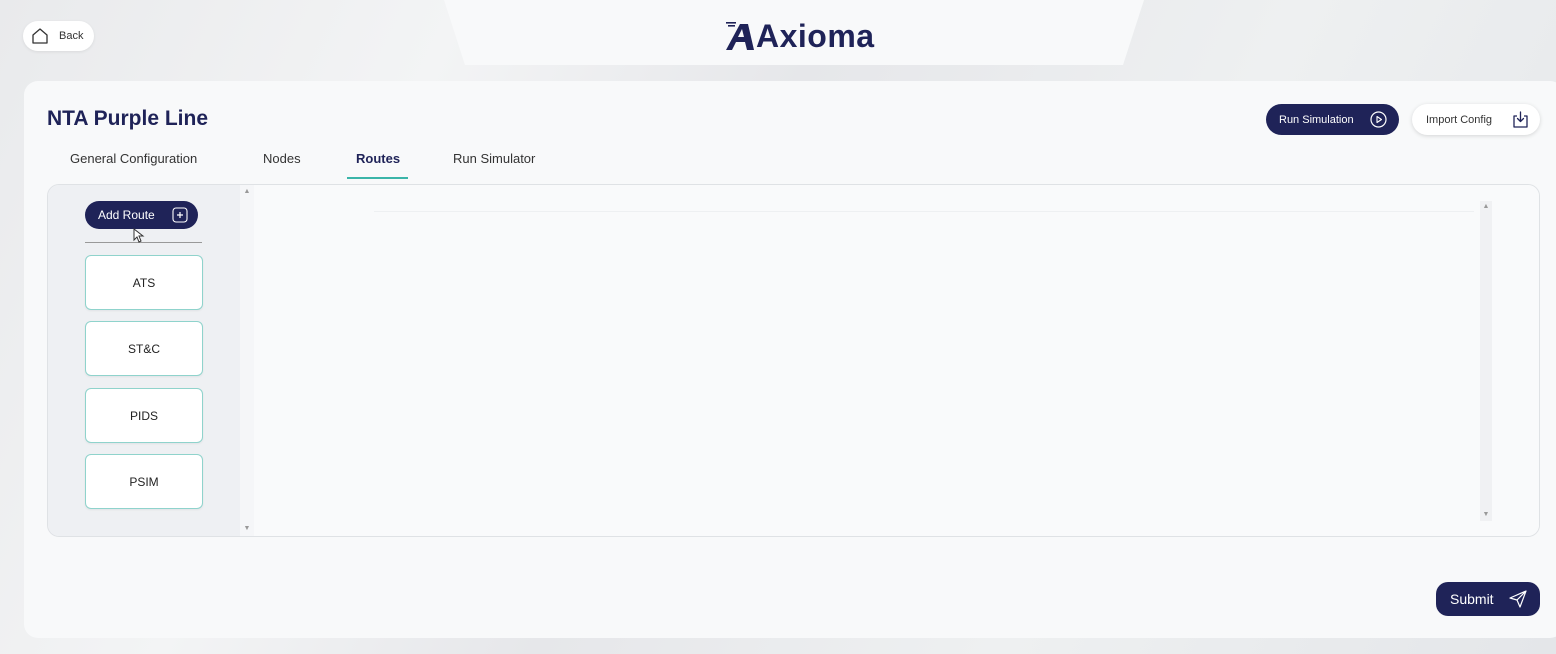 The height and width of the screenshot is (654, 1556). What do you see at coordinates (1486, 515) in the screenshot?
I see `editor-scroll-down-icon: ▼` at bounding box center [1486, 515].